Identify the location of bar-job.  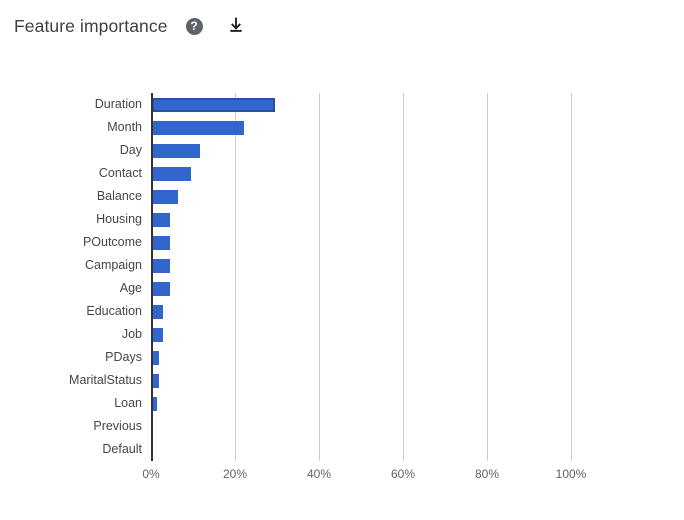
(157, 334).